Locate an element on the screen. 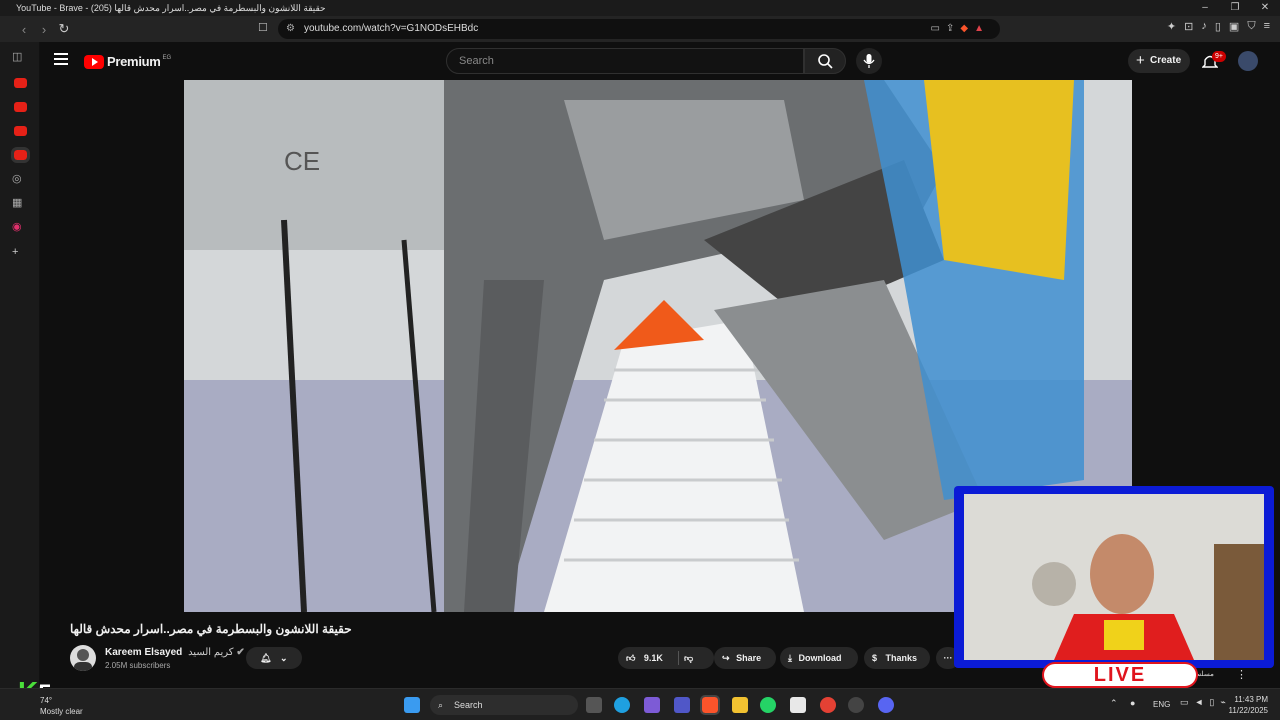  channel-name-en: Kareem Elsayed is located at coordinates (144, 652).